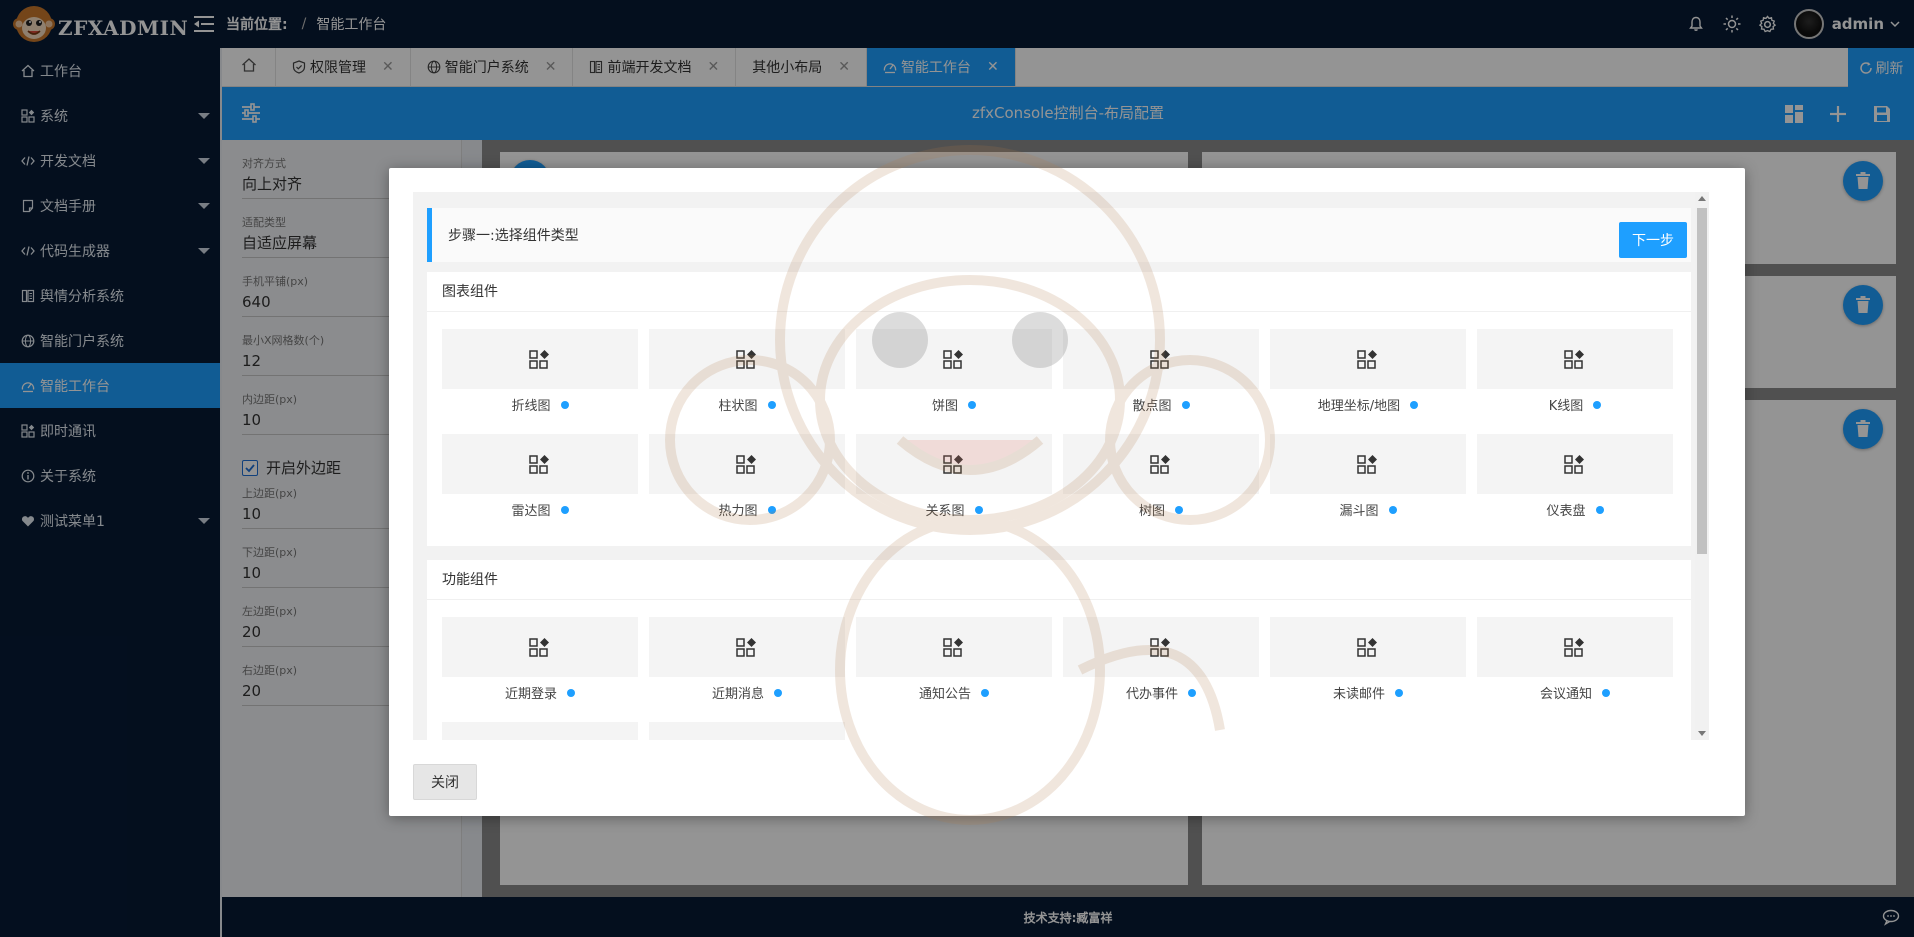 The height and width of the screenshot is (937, 1914). Describe the element at coordinates (1059, 292) in the screenshot. I see `section-title: 图表组件` at that location.